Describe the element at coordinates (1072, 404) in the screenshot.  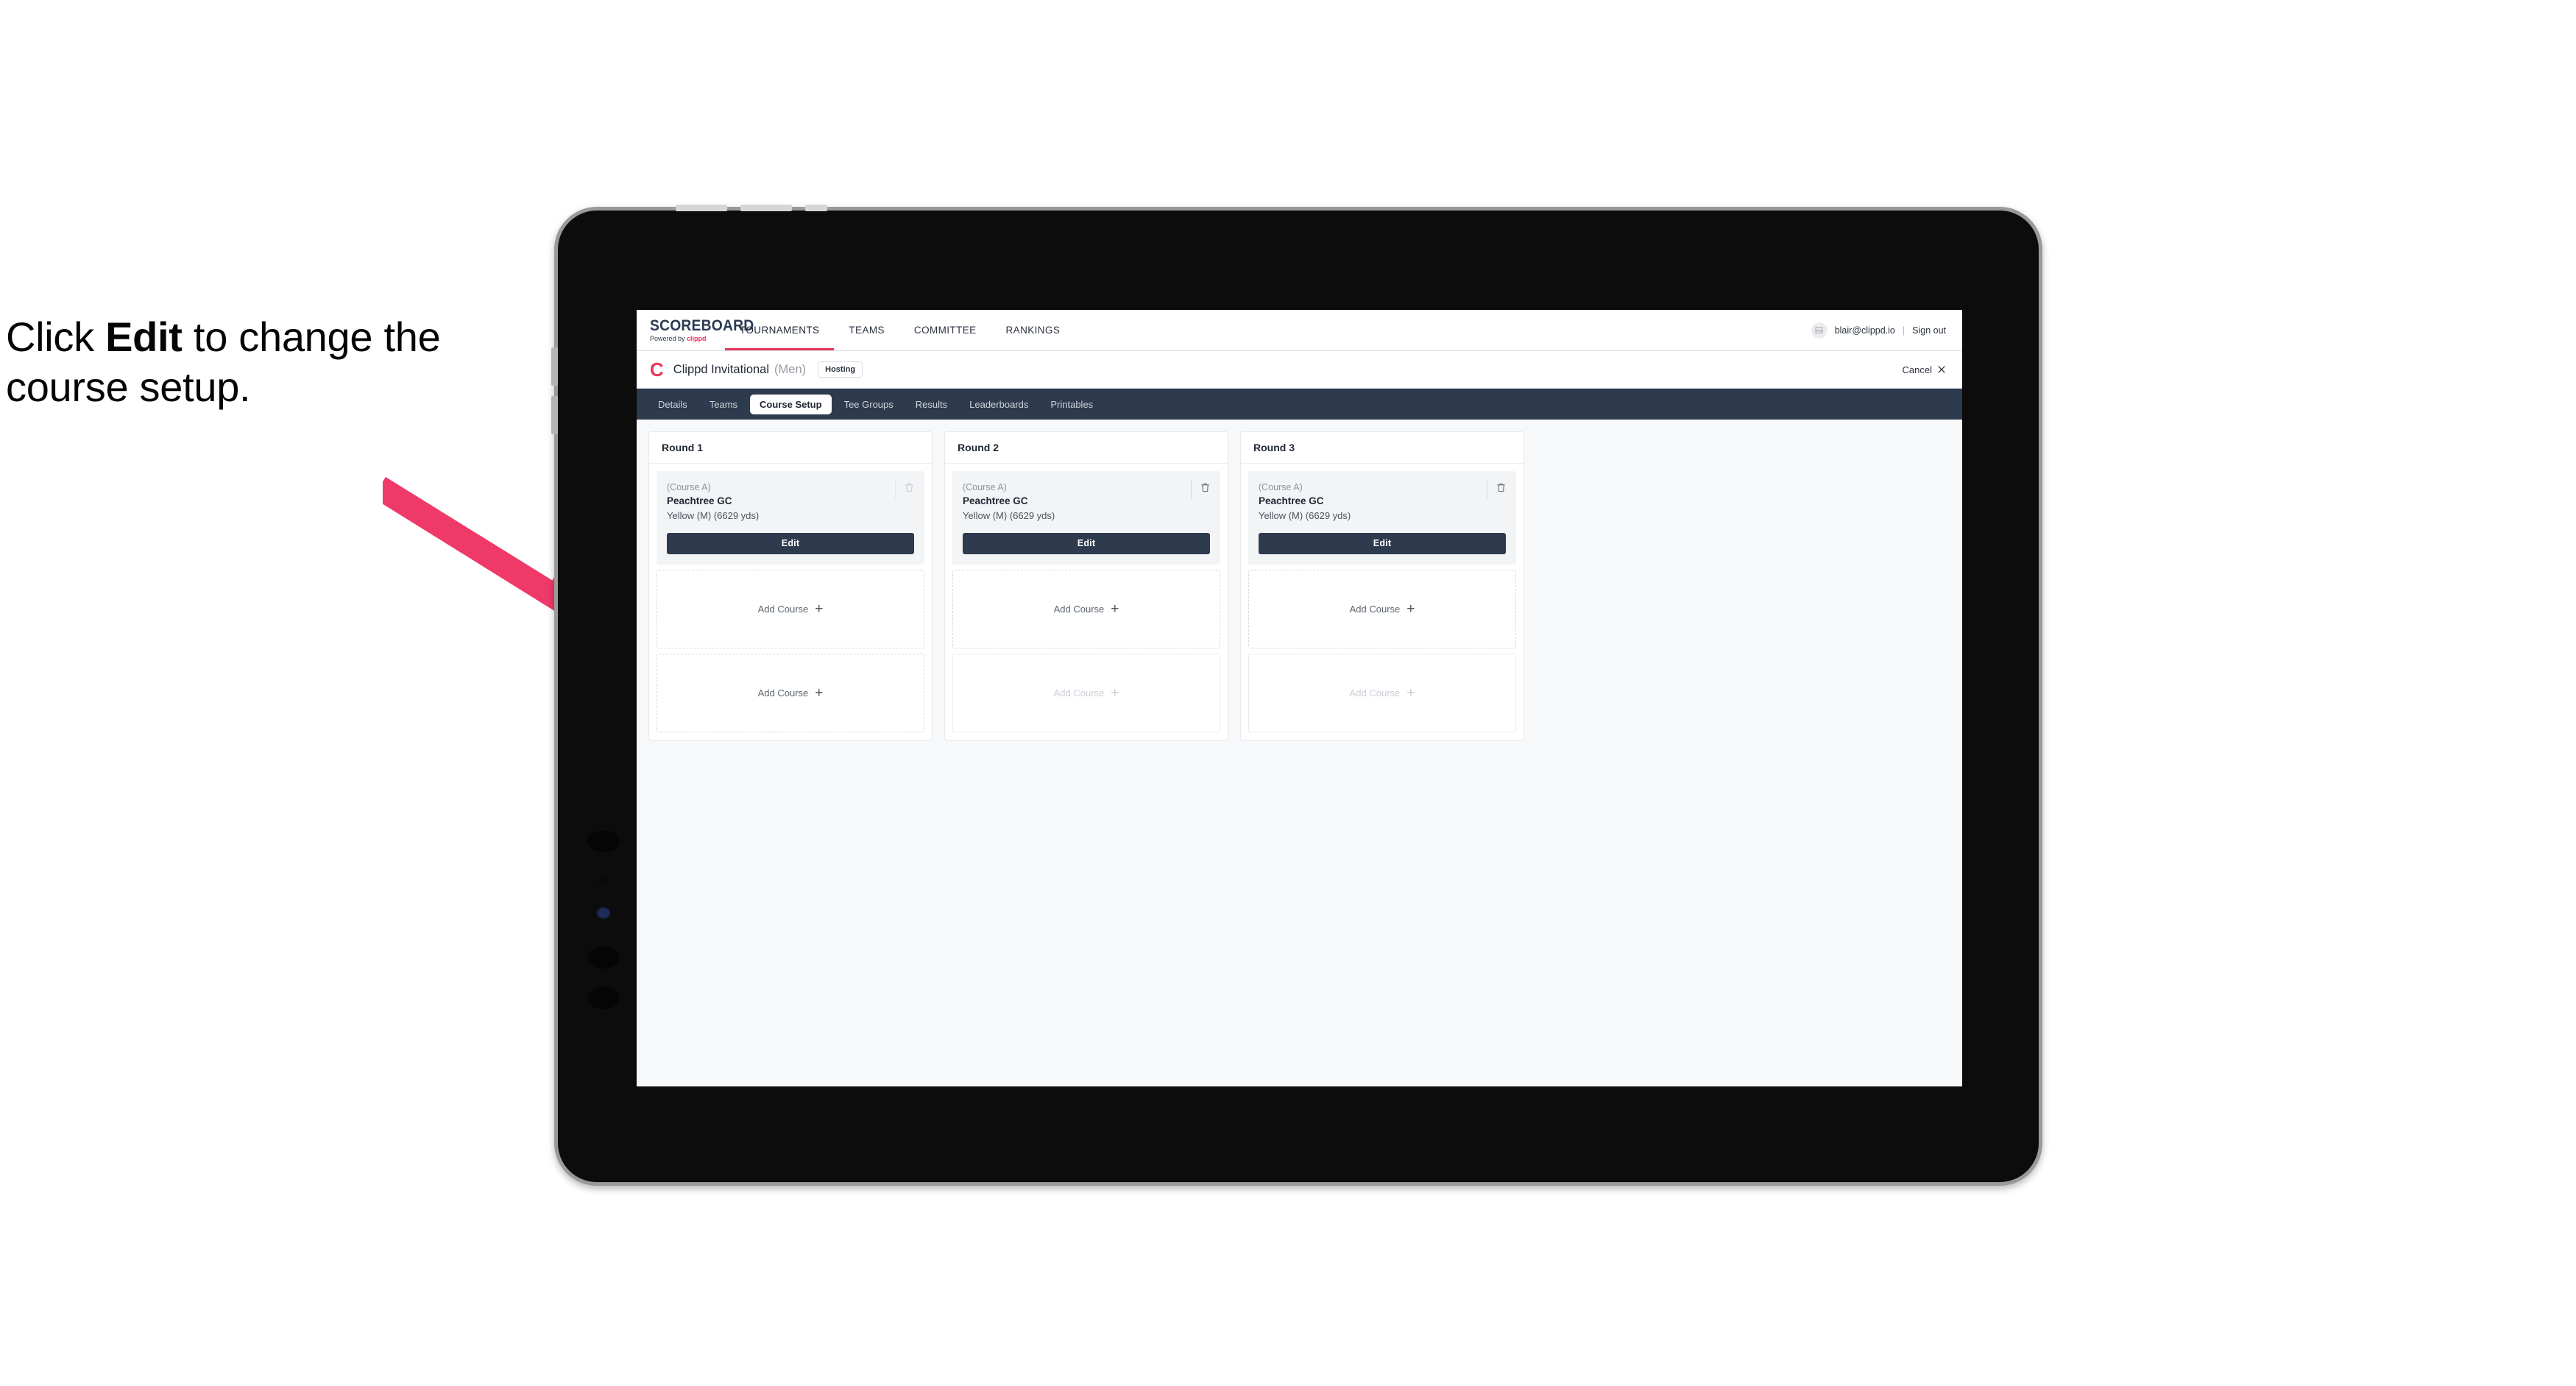
I see `tab-printables: Printables` at that location.